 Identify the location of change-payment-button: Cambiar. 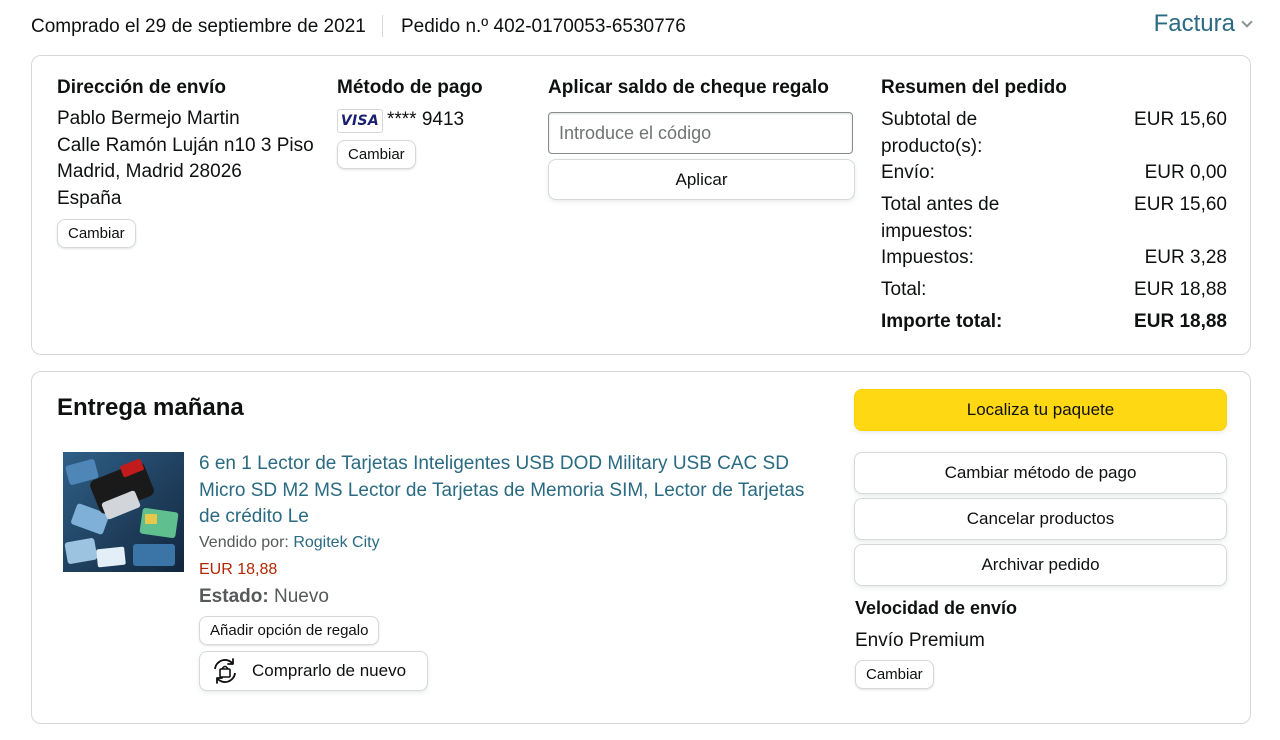
(376, 154).